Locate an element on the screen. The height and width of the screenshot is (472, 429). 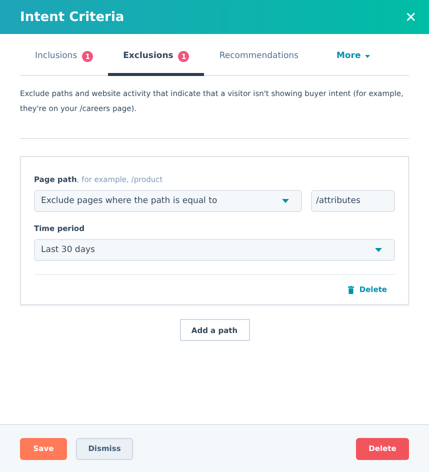
more-menu-tab: More is located at coordinates (353, 56).